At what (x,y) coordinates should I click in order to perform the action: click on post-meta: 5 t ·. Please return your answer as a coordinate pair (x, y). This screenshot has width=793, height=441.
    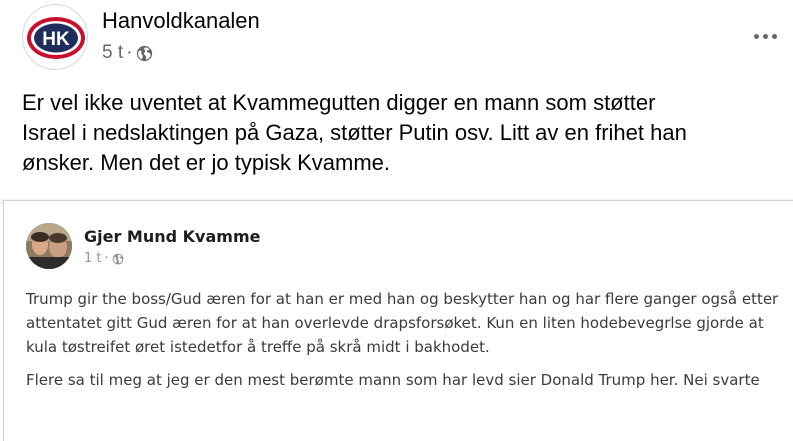
    Looking at the image, I should click on (127, 53).